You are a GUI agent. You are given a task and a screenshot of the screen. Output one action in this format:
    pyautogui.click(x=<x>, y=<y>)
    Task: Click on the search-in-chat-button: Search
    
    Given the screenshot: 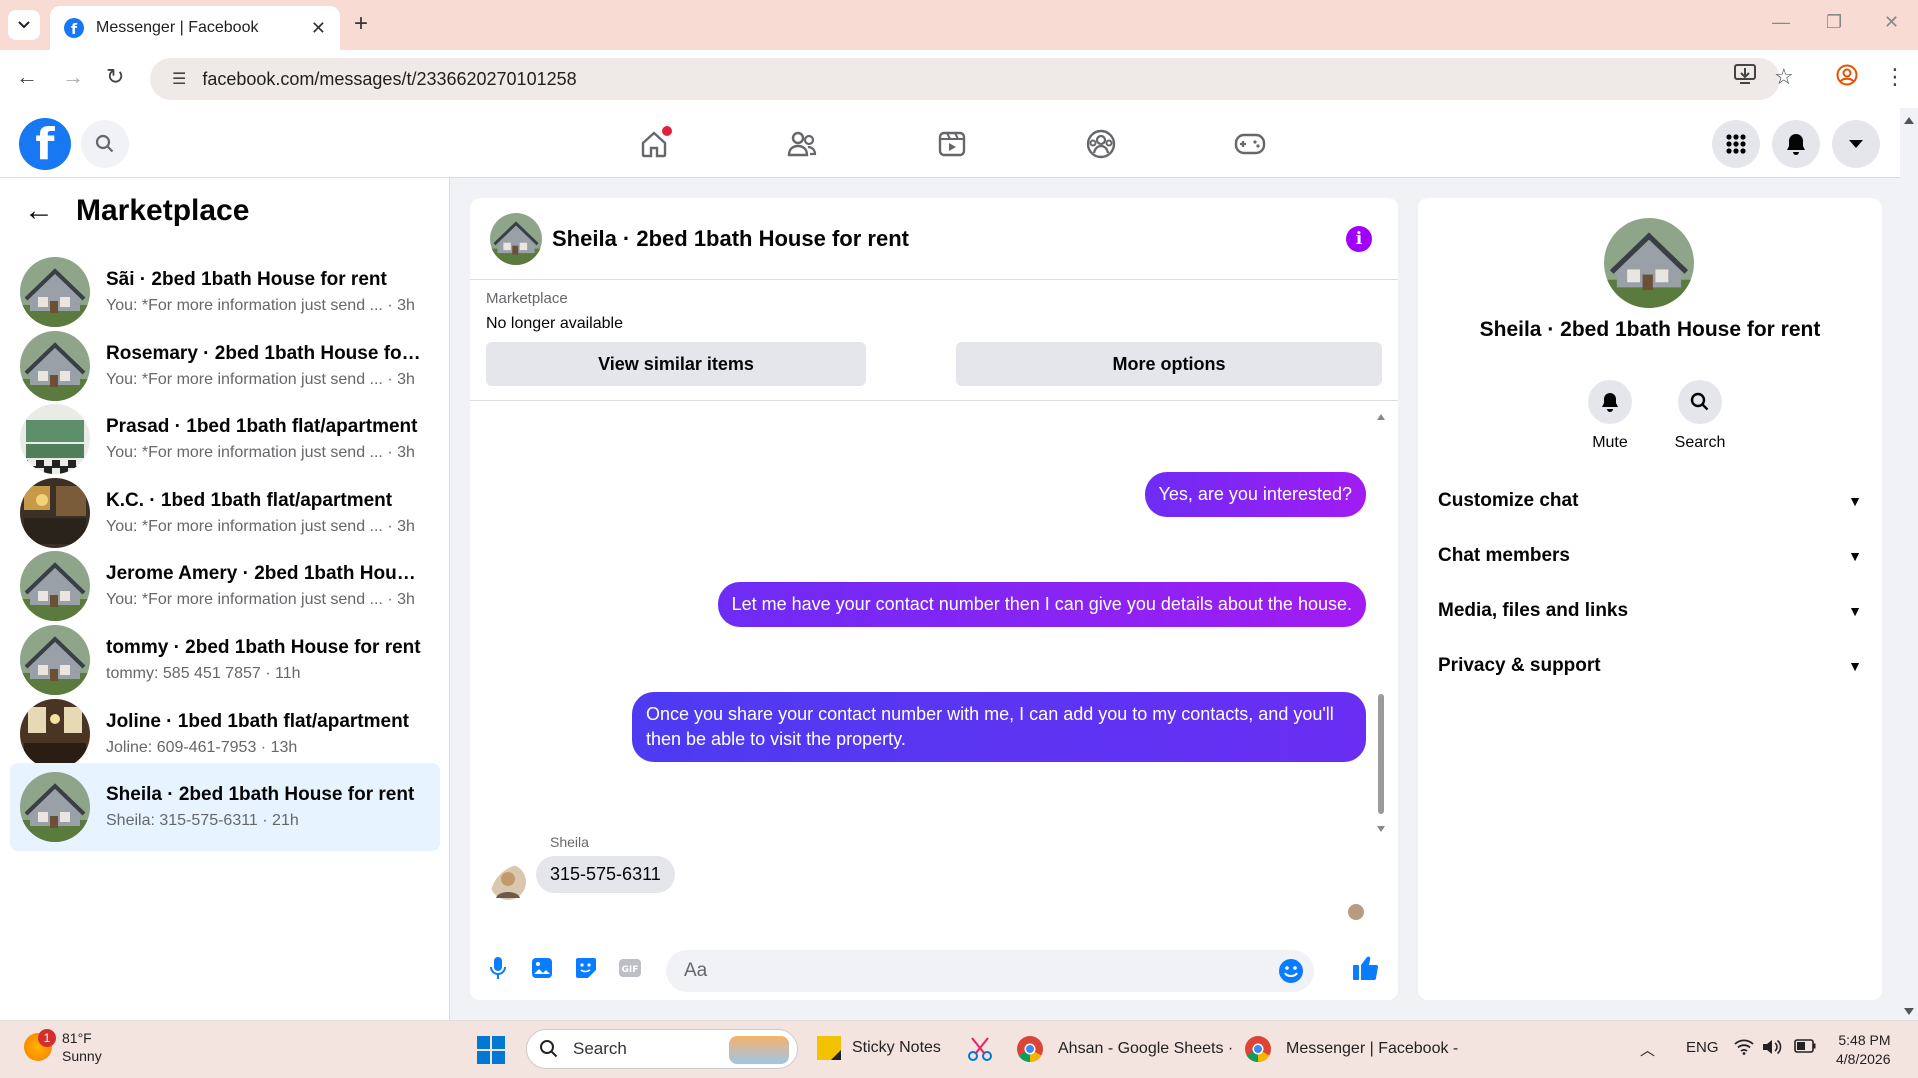 What is the action you would take?
    pyautogui.click(x=1700, y=416)
    